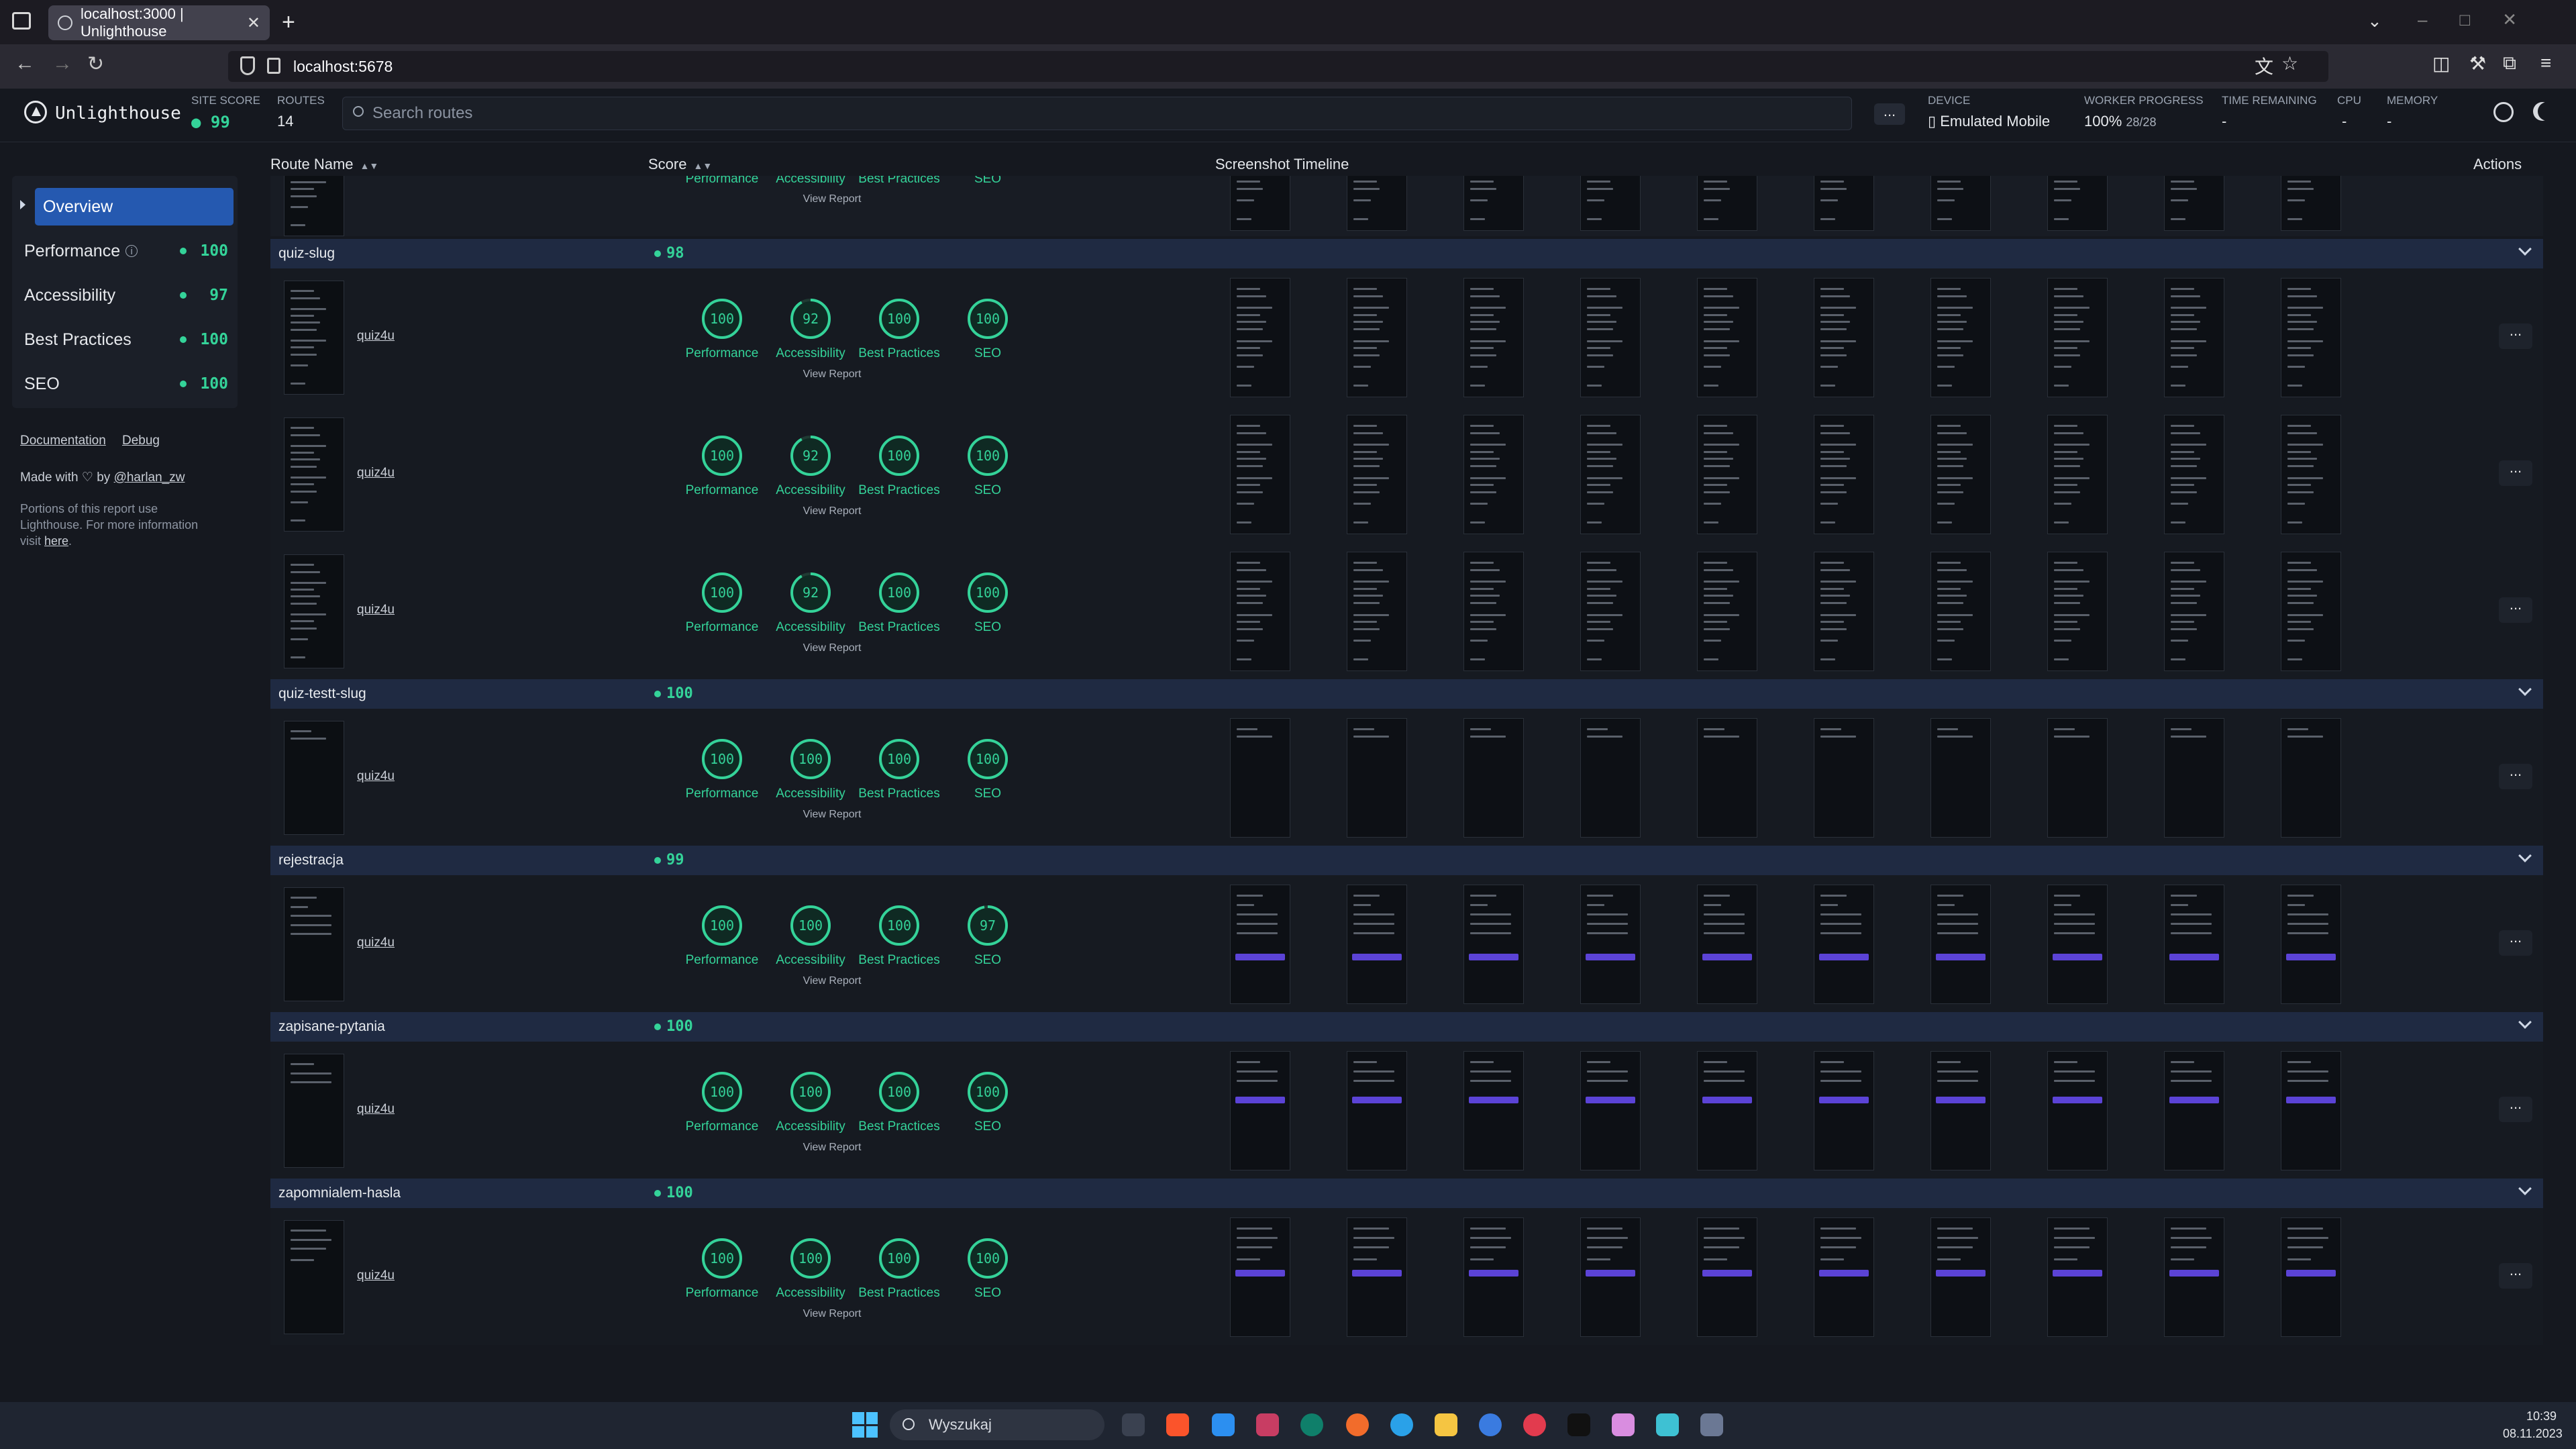 Image resolution: width=2576 pixels, height=1449 pixels. Describe the element at coordinates (997, 1424) in the screenshot. I see `taskbar-search` at that location.